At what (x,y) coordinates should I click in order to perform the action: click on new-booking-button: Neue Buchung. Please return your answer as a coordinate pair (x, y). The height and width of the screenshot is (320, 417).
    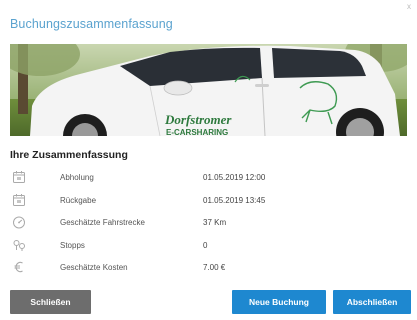
    Looking at the image, I should click on (279, 302).